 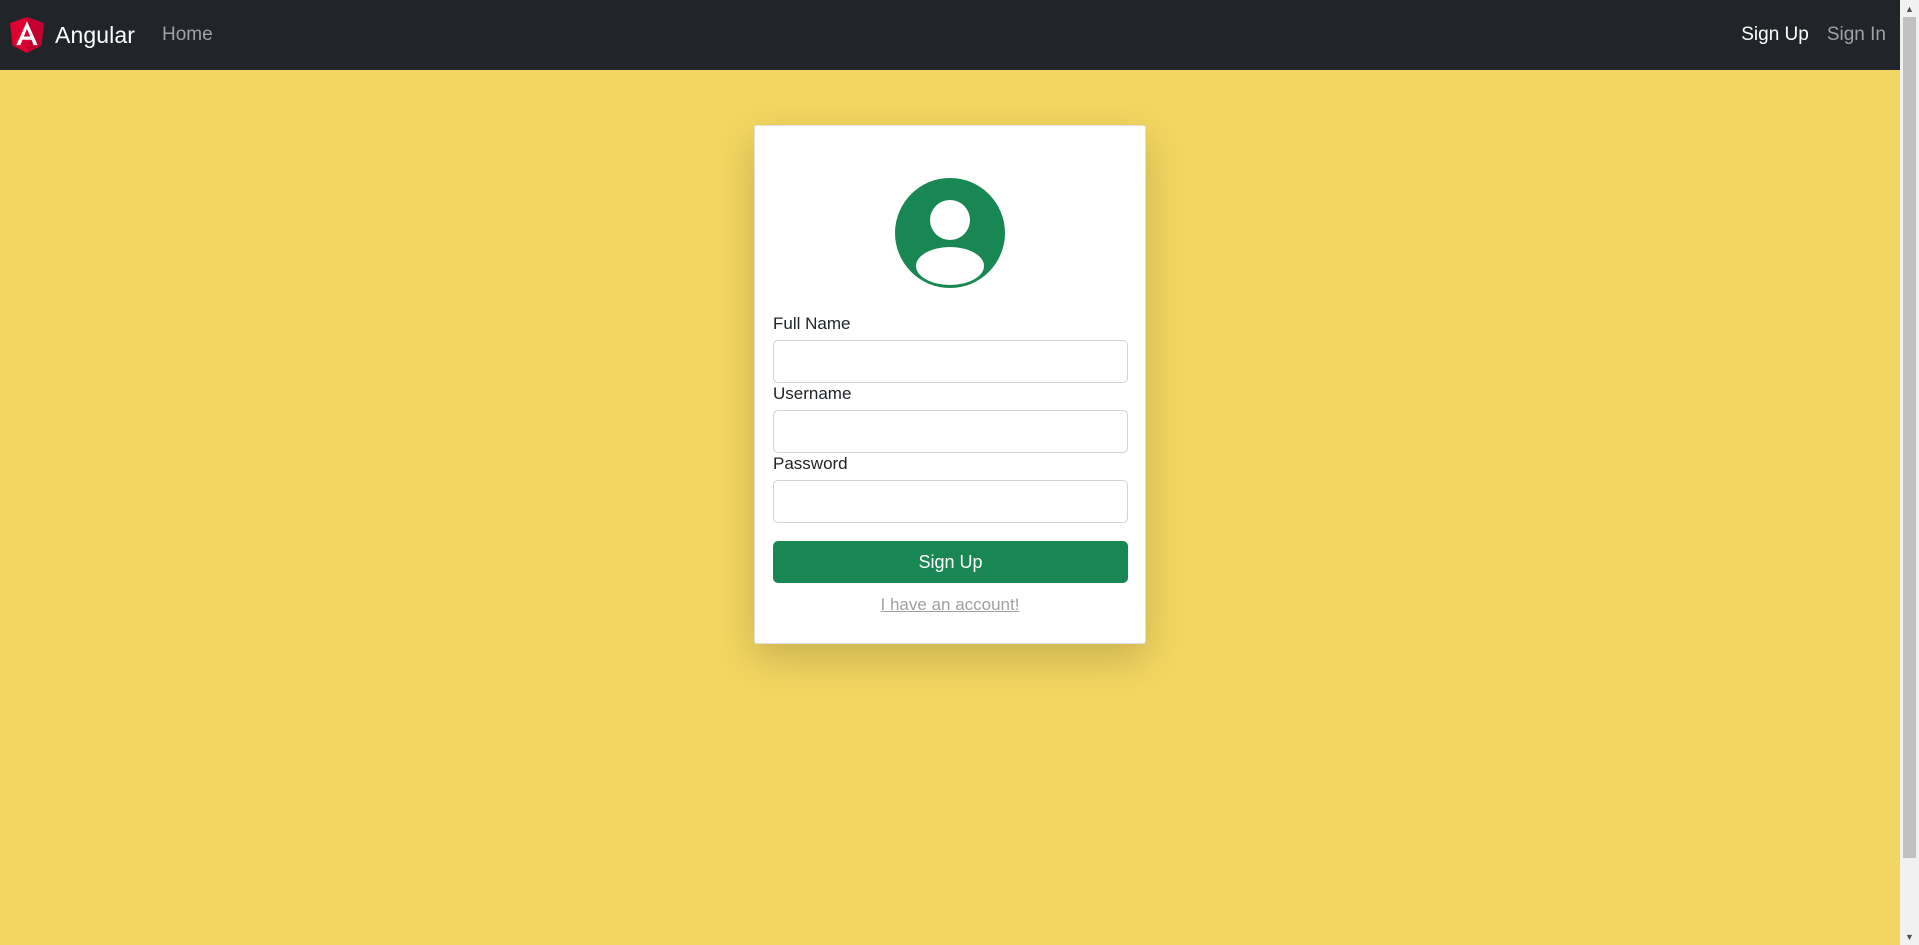 I want to click on vertical-scrollbar: ▲ ▼, so click(x=1909, y=472).